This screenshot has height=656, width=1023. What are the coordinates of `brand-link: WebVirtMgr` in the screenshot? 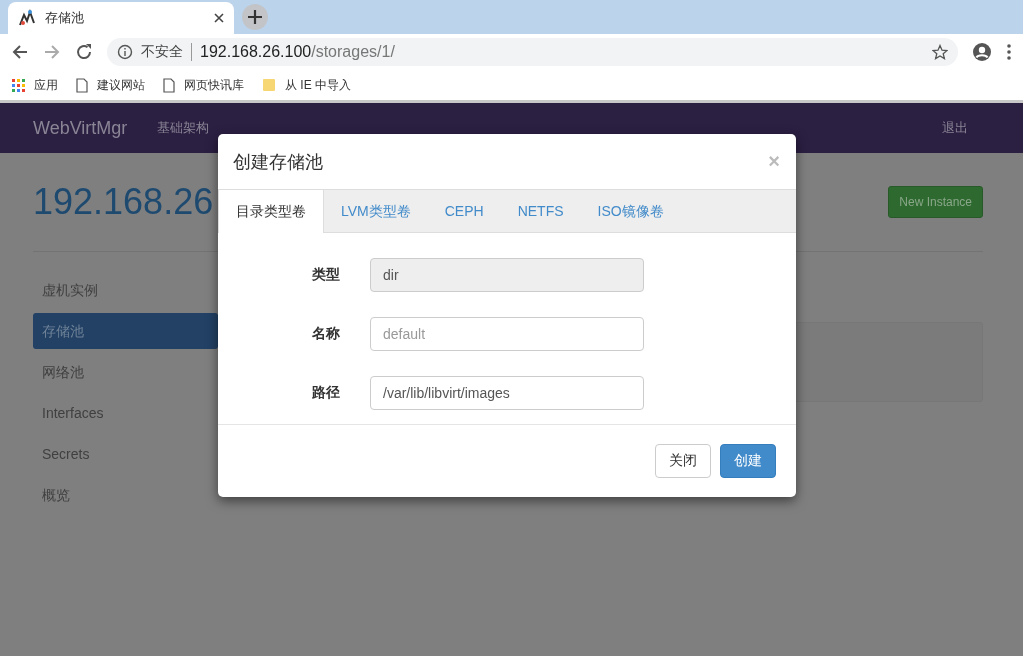 It's located at (80, 128).